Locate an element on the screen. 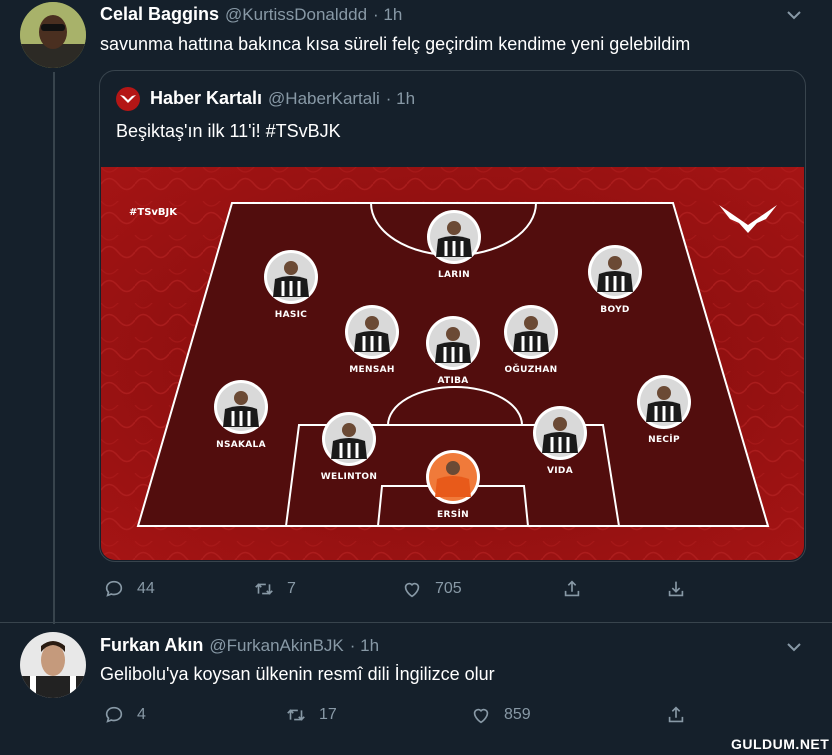  player-name: NSAKALA is located at coordinates (241, 445).